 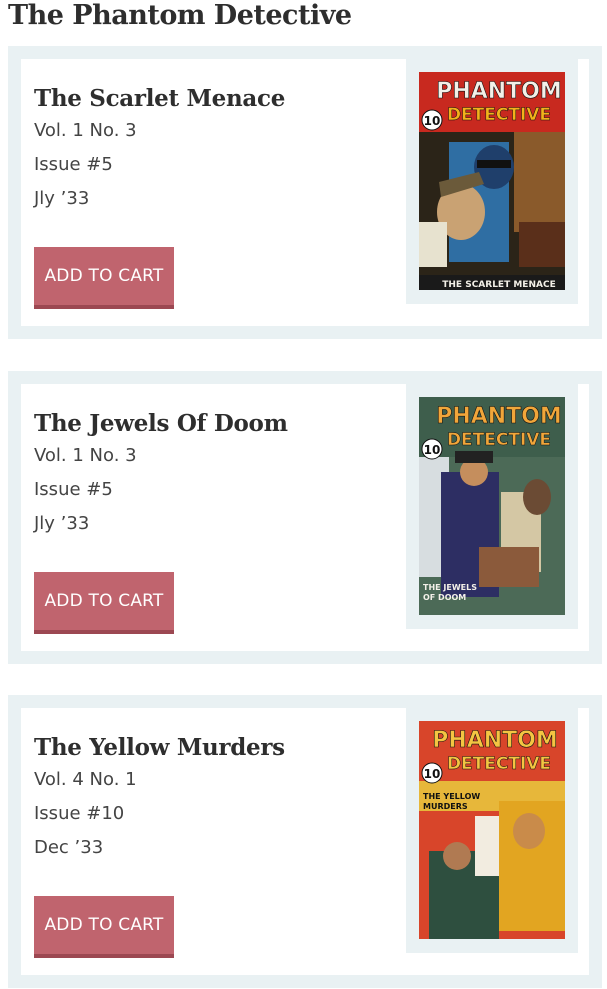 What do you see at coordinates (450, 587) in the screenshot?
I see `cover-story-title: THE JEWELS` at bounding box center [450, 587].